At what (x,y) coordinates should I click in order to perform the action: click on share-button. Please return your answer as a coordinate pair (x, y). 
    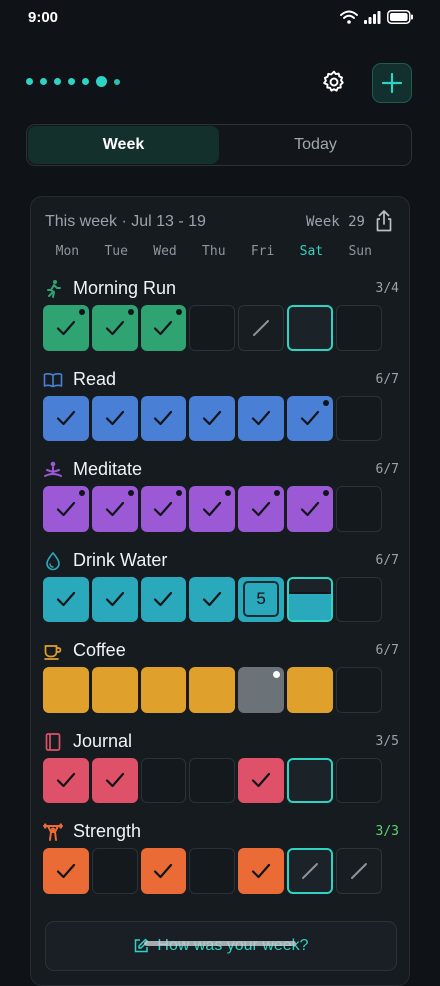
    Looking at the image, I should click on (384, 221).